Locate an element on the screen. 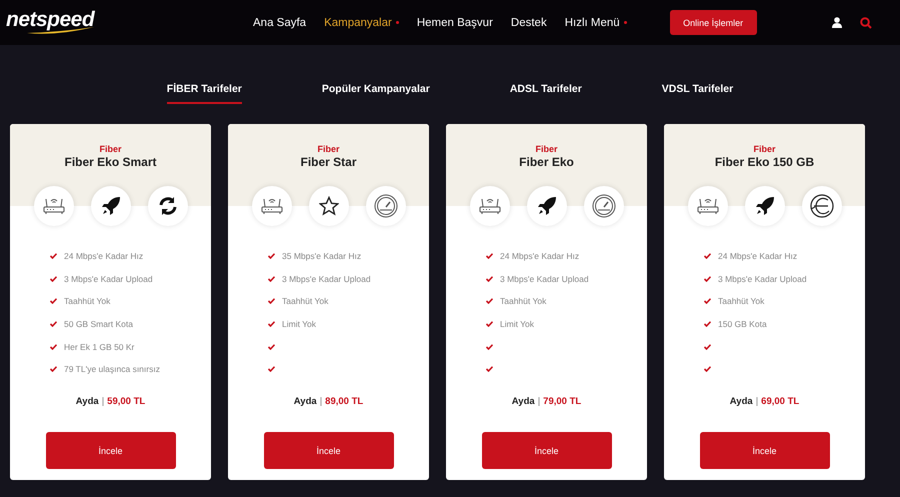  feature-text: 50 GB Smart Kota is located at coordinates (98, 324).